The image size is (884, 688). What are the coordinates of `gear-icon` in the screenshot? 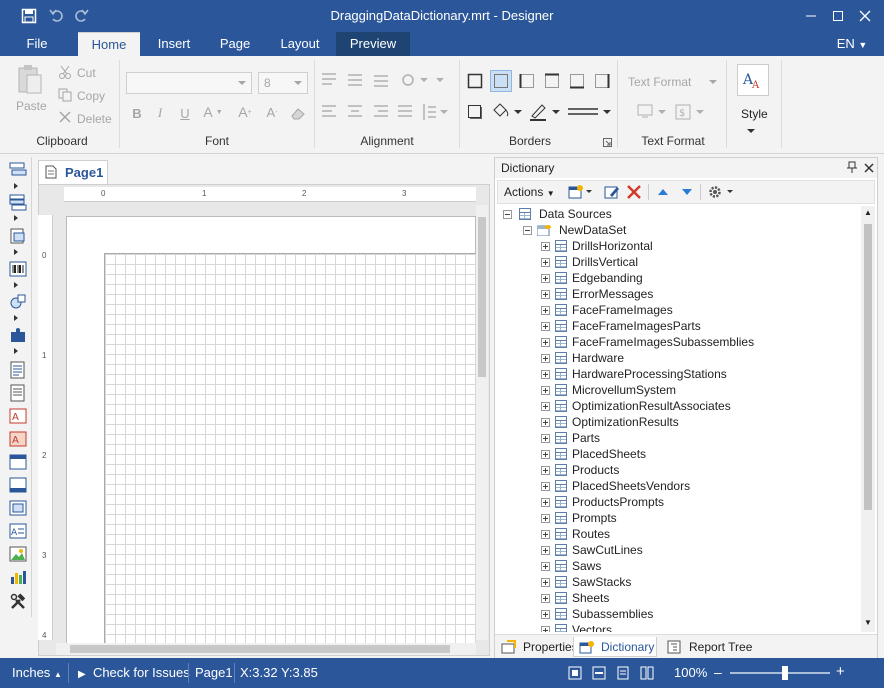 It's located at (722, 193).